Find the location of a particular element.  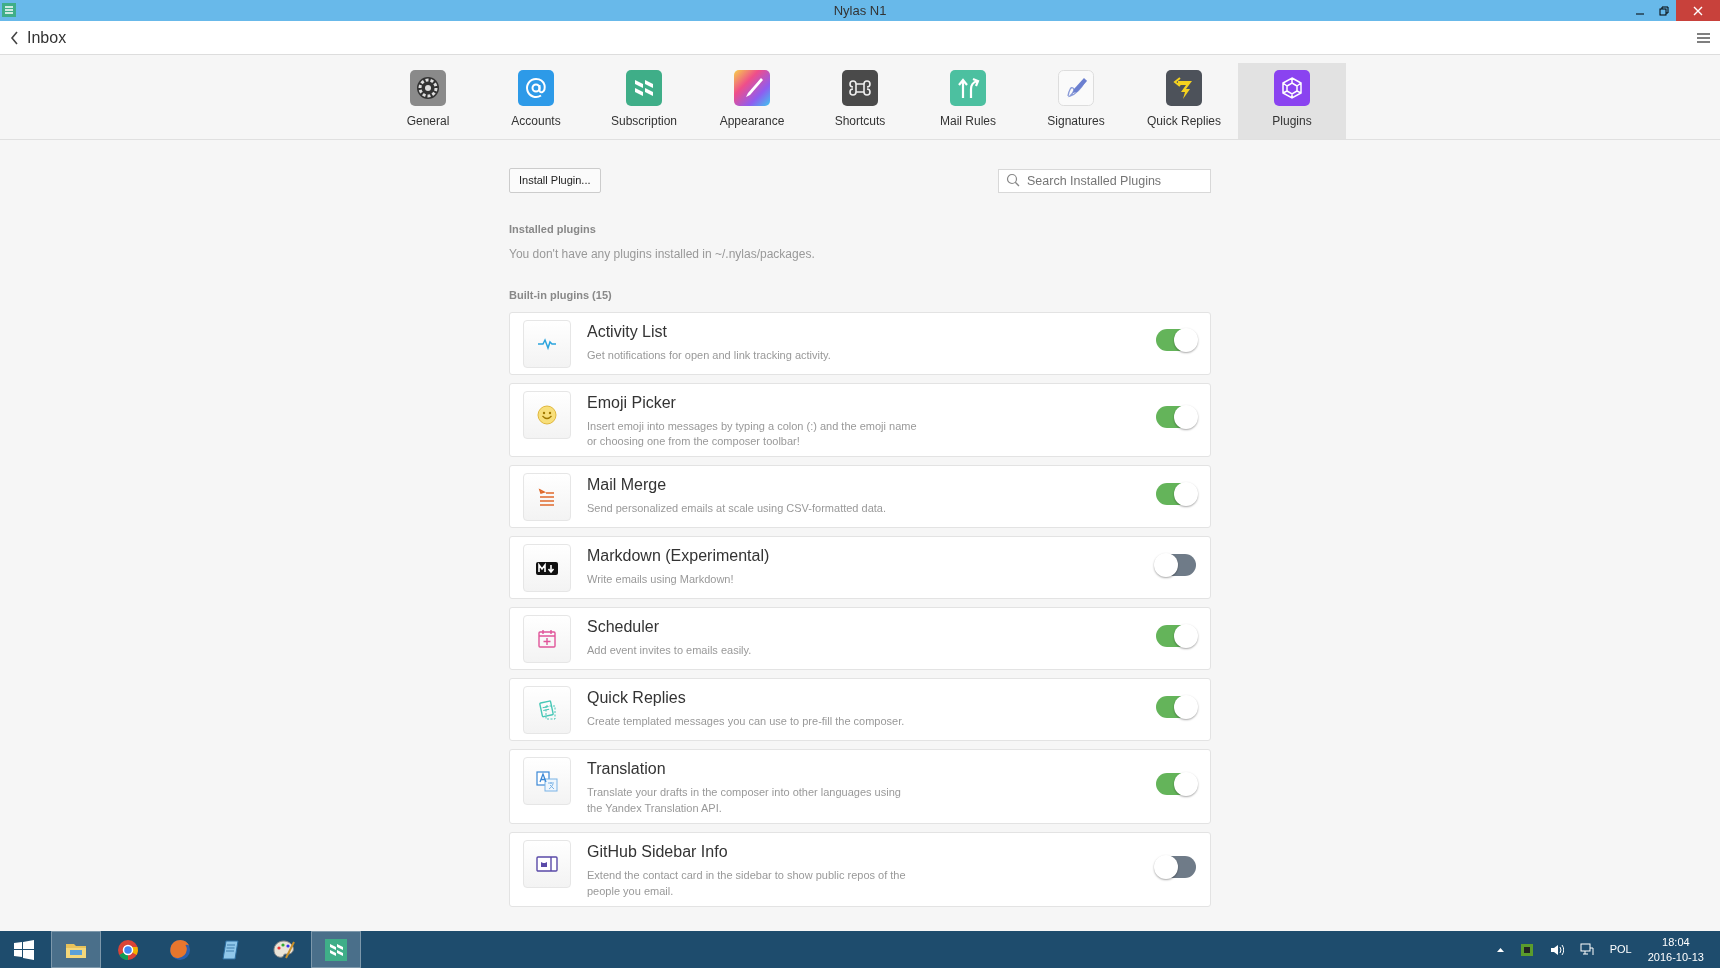

mail-app-icon is located at coordinates (336, 949).